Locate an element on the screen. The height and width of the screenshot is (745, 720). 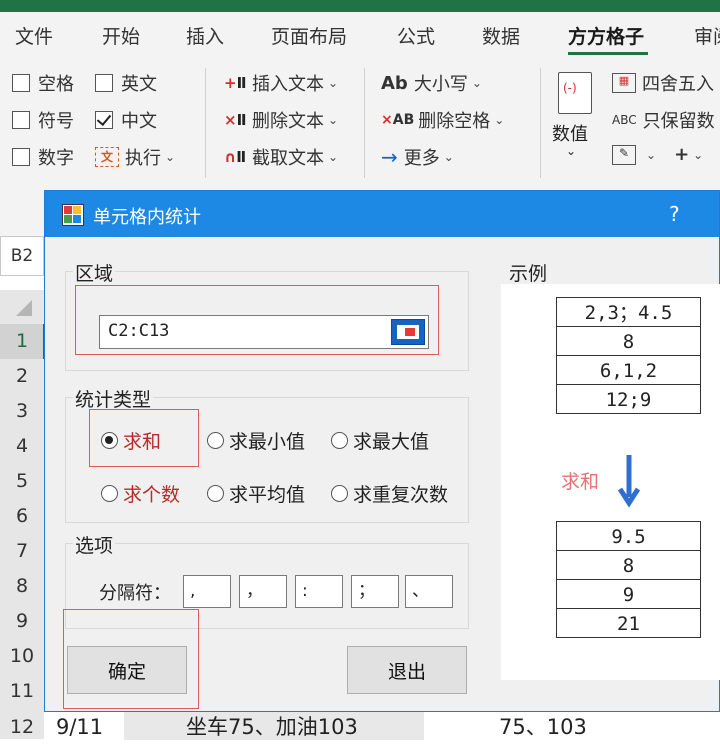
tab-insert: 插入 is located at coordinates (205, 35).